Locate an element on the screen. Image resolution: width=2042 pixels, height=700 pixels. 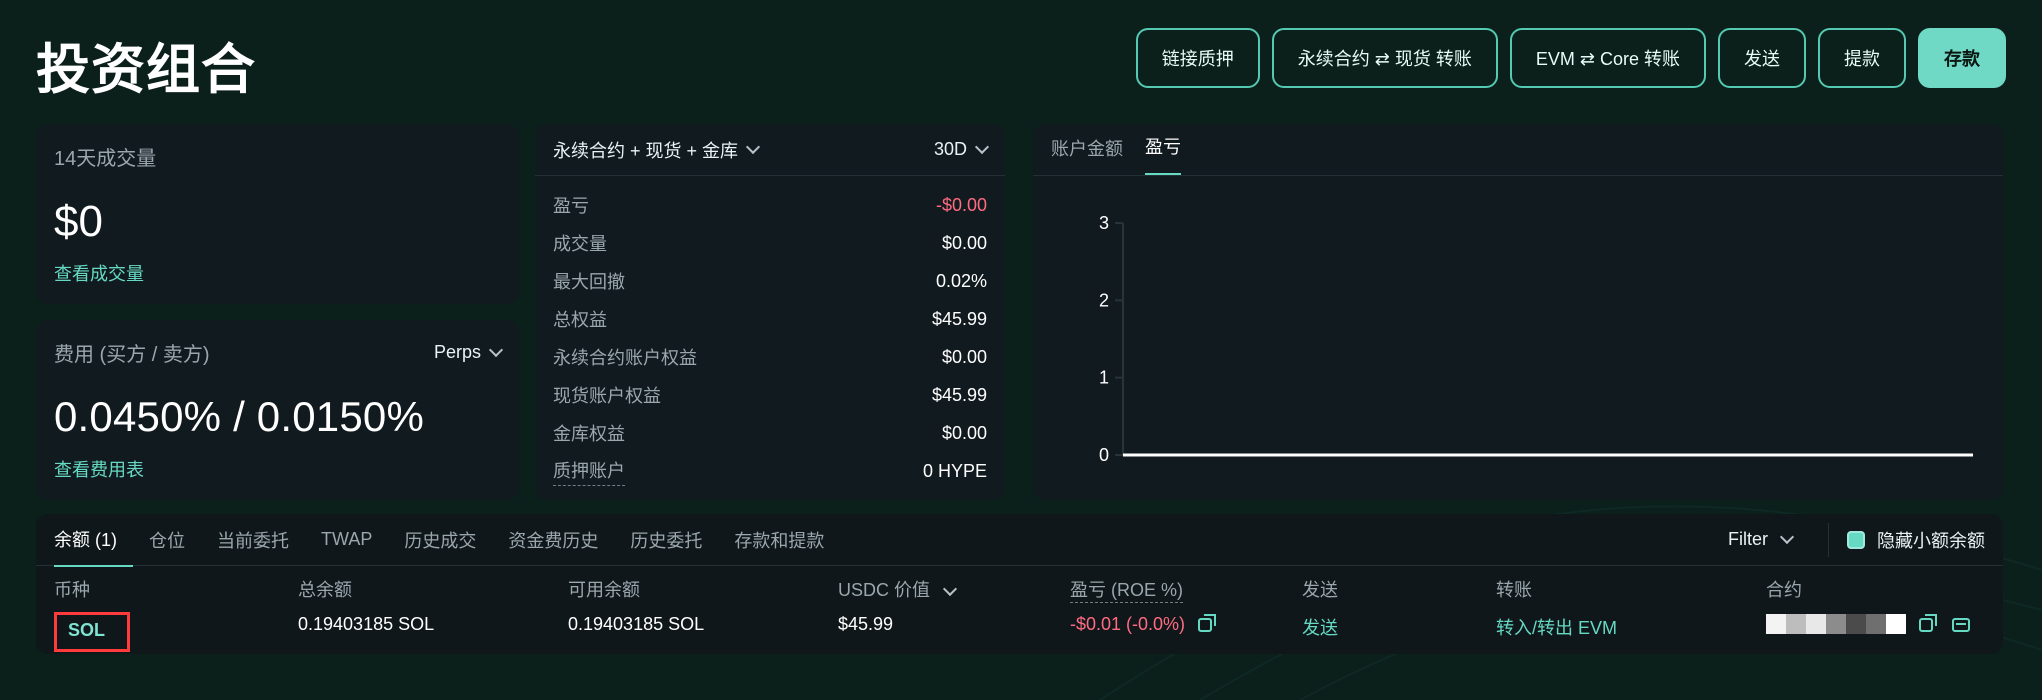
col-total-balance: 总余额 is located at coordinates (325, 590).